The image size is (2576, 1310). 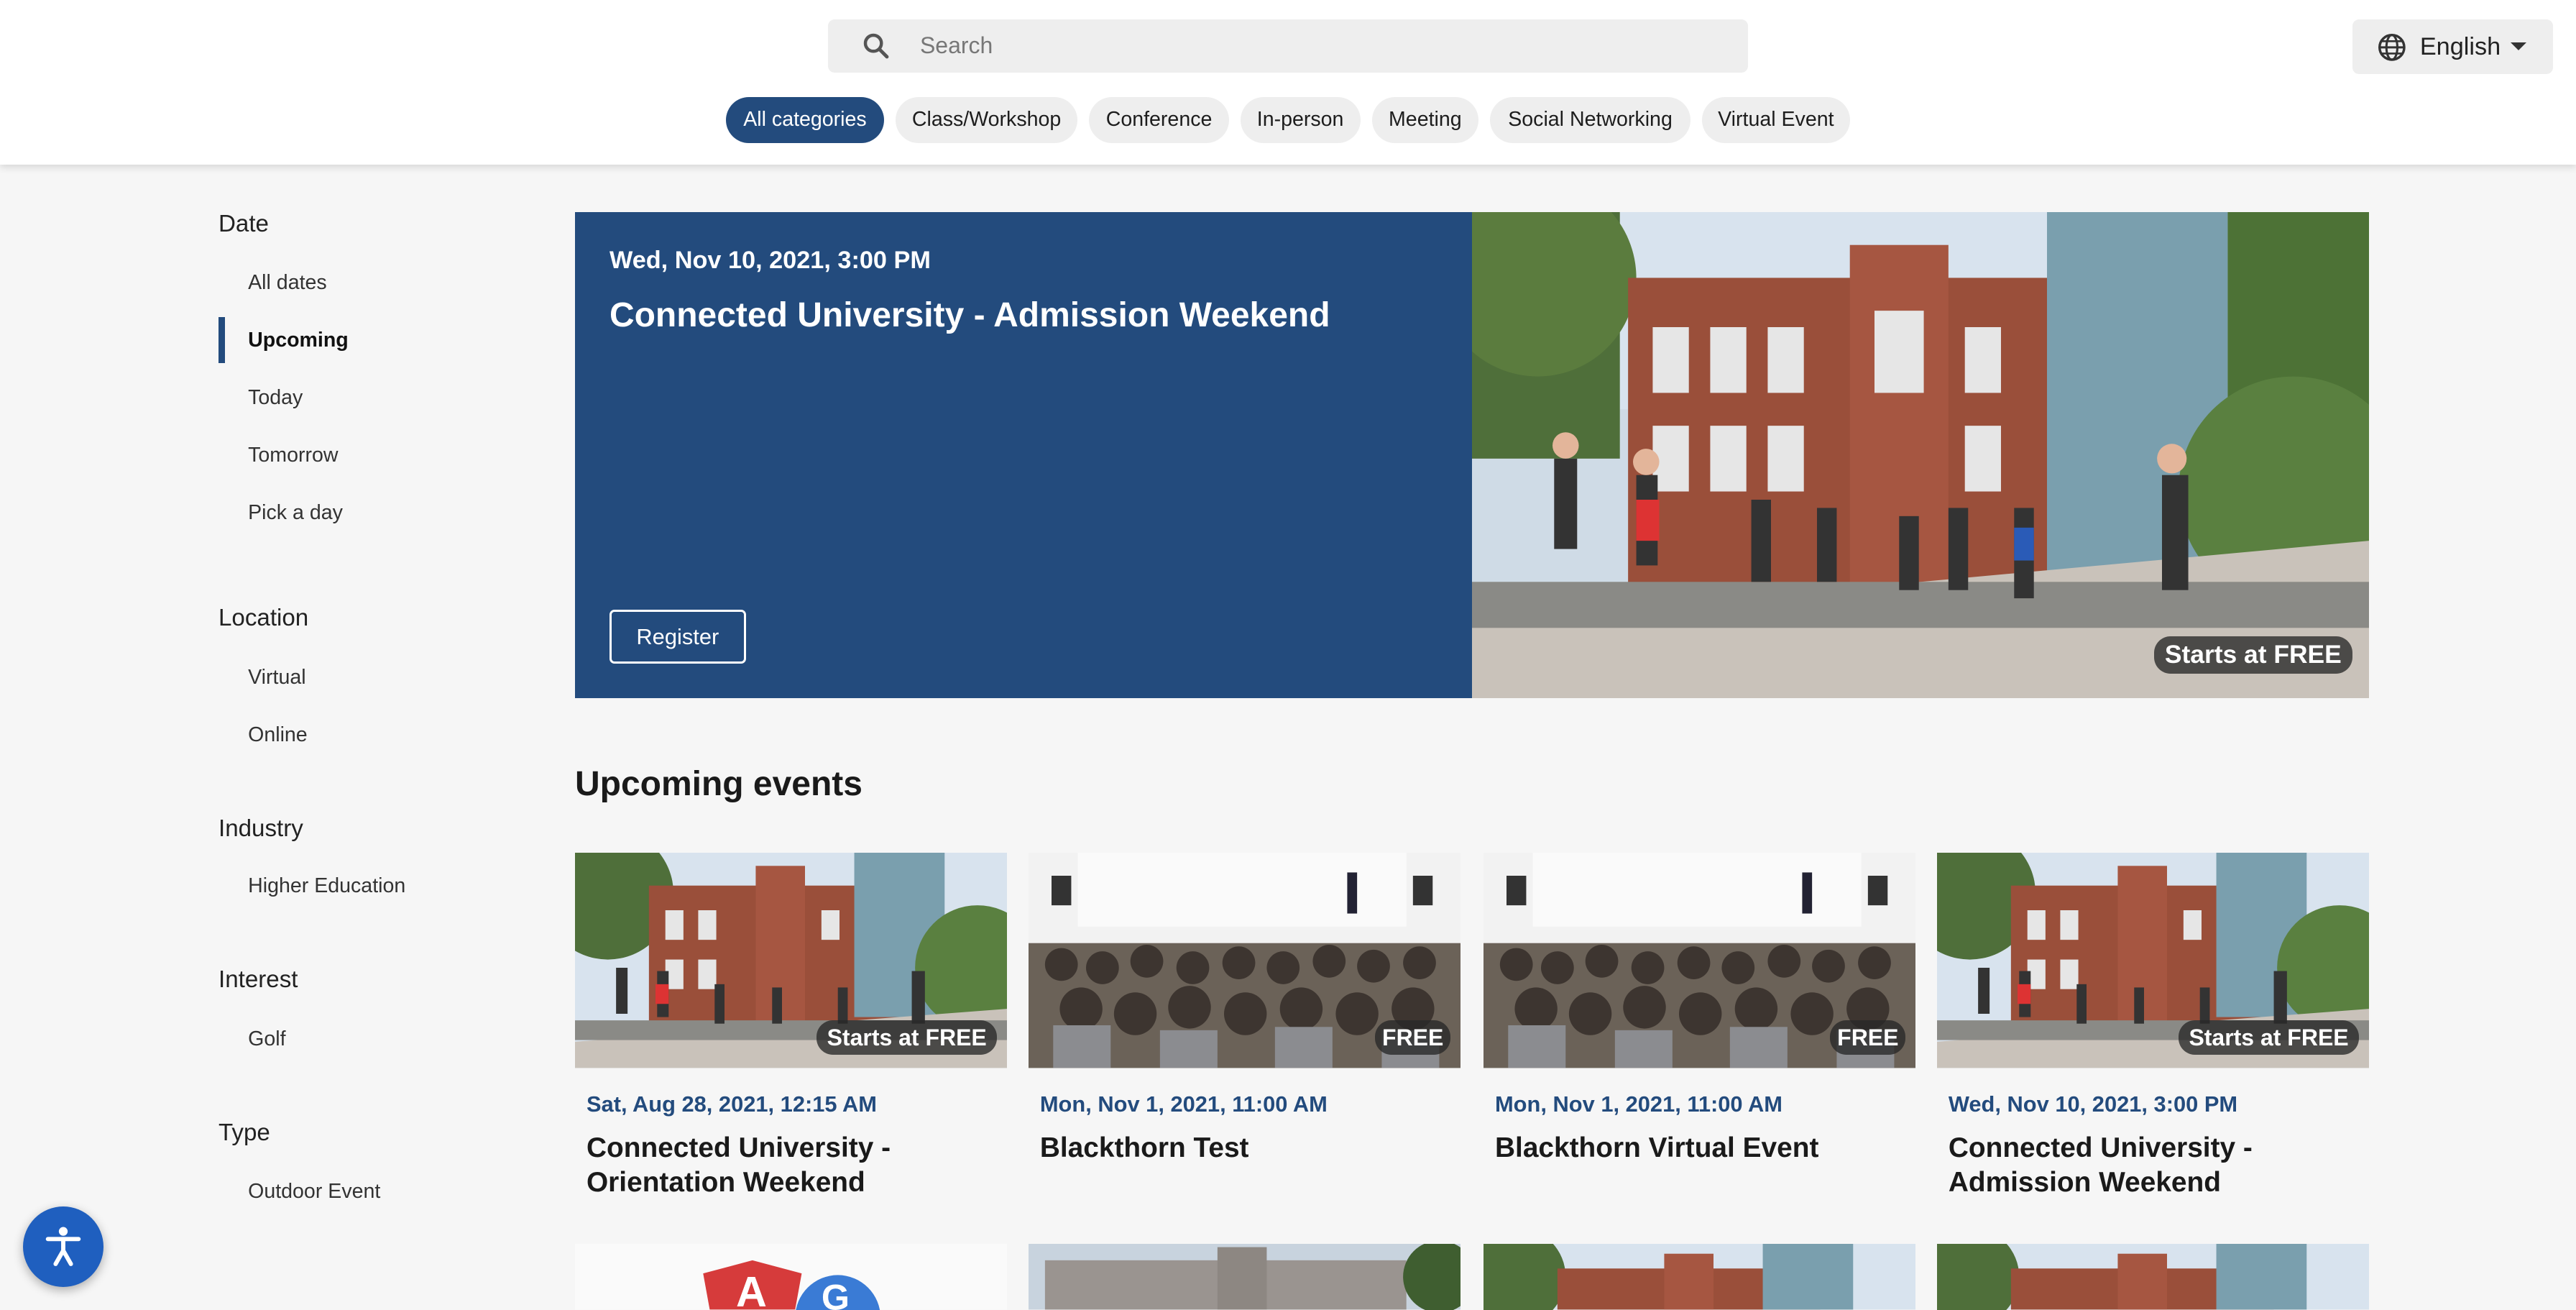 I want to click on category-chip-virtual-event: Virtual Event, so click(x=1775, y=119).